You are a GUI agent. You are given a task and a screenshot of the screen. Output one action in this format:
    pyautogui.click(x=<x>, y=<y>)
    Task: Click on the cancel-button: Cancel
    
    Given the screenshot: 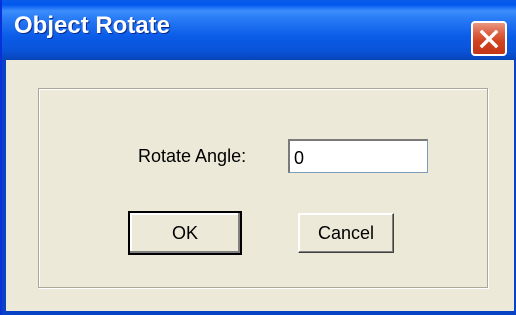 What is the action you would take?
    pyautogui.click(x=346, y=233)
    